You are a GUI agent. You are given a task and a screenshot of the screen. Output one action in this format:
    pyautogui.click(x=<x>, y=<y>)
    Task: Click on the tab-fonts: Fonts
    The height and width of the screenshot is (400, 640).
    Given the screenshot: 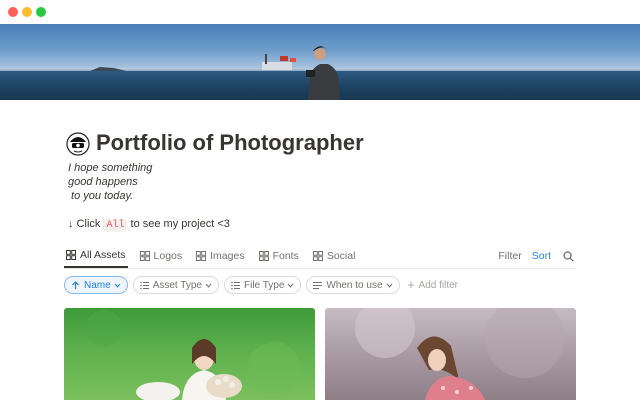 What is the action you would take?
    pyautogui.click(x=279, y=256)
    